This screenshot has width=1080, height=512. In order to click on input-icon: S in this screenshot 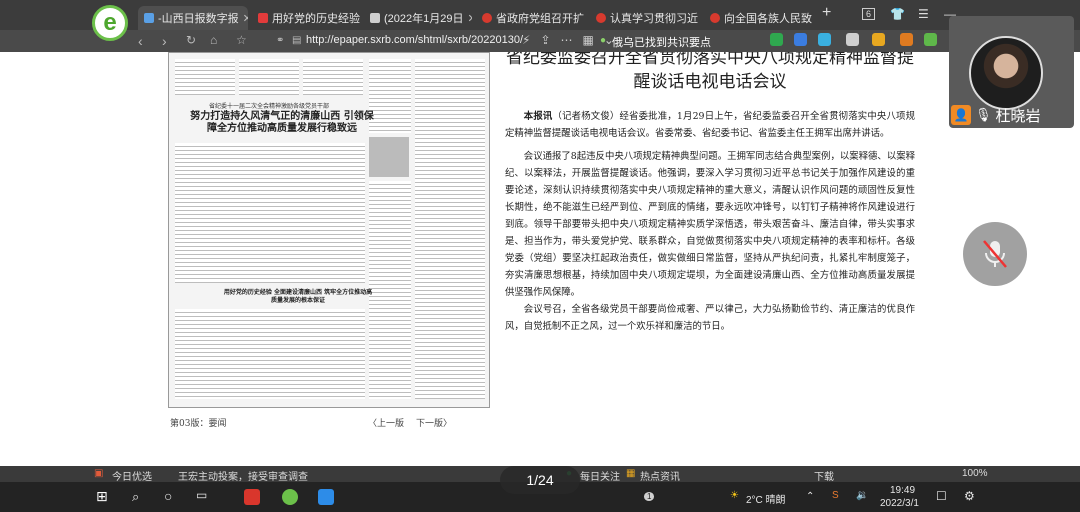, I will do `click(835, 495)`.